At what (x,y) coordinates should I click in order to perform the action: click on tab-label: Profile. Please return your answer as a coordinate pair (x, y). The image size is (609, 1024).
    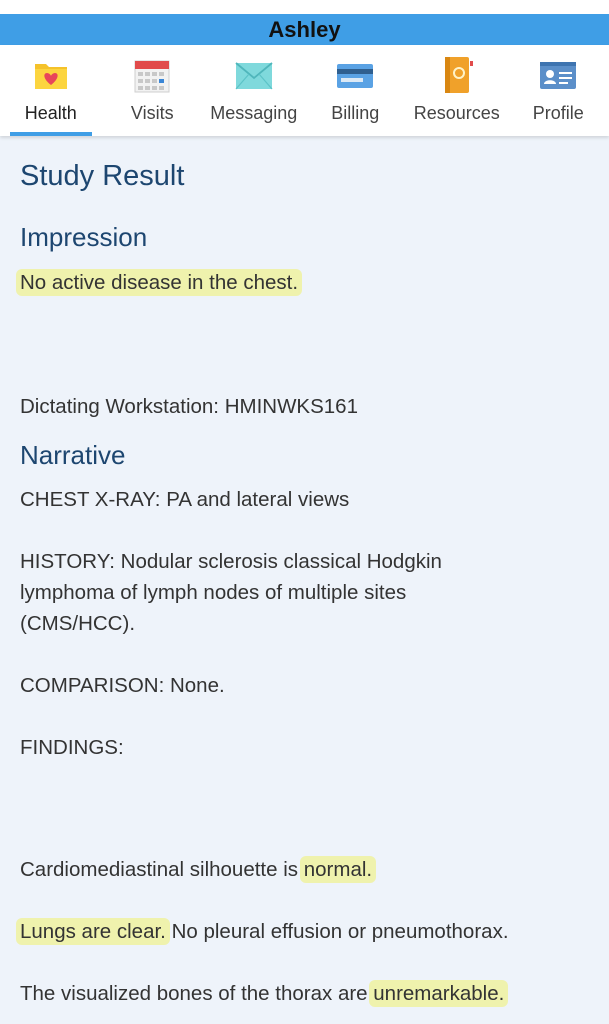
    Looking at the image, I should click on (558, 113).